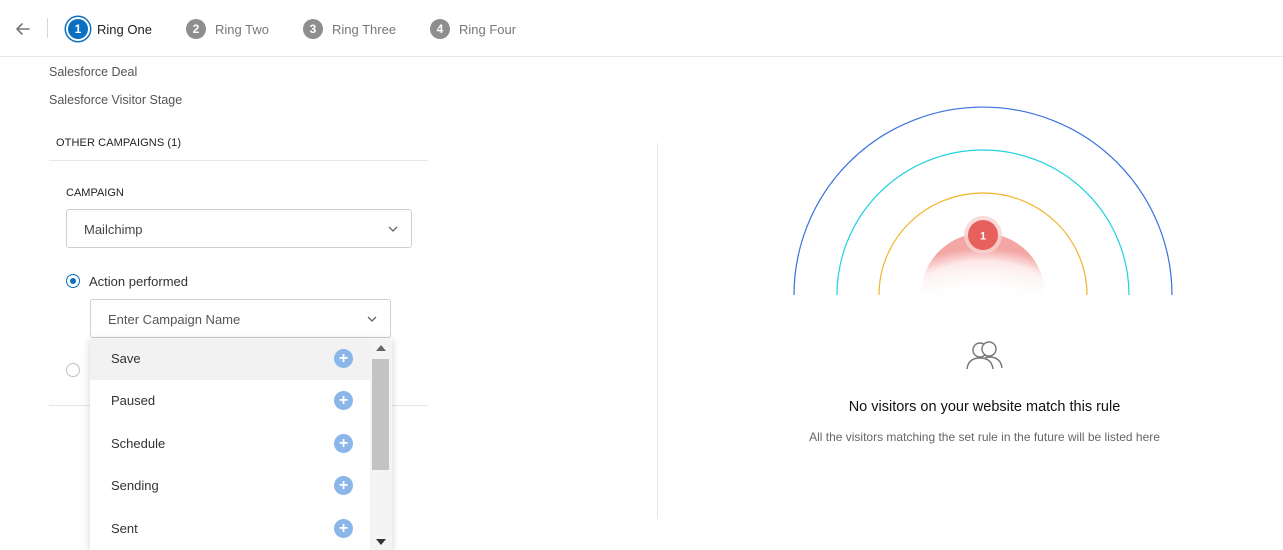 The height and width of the screenshot is (550, 1283). What do you see at coordinates (230, 486) in the screenshot?
I see `dropdown-option-sending: Sending +` at bounding box center [230, 486].